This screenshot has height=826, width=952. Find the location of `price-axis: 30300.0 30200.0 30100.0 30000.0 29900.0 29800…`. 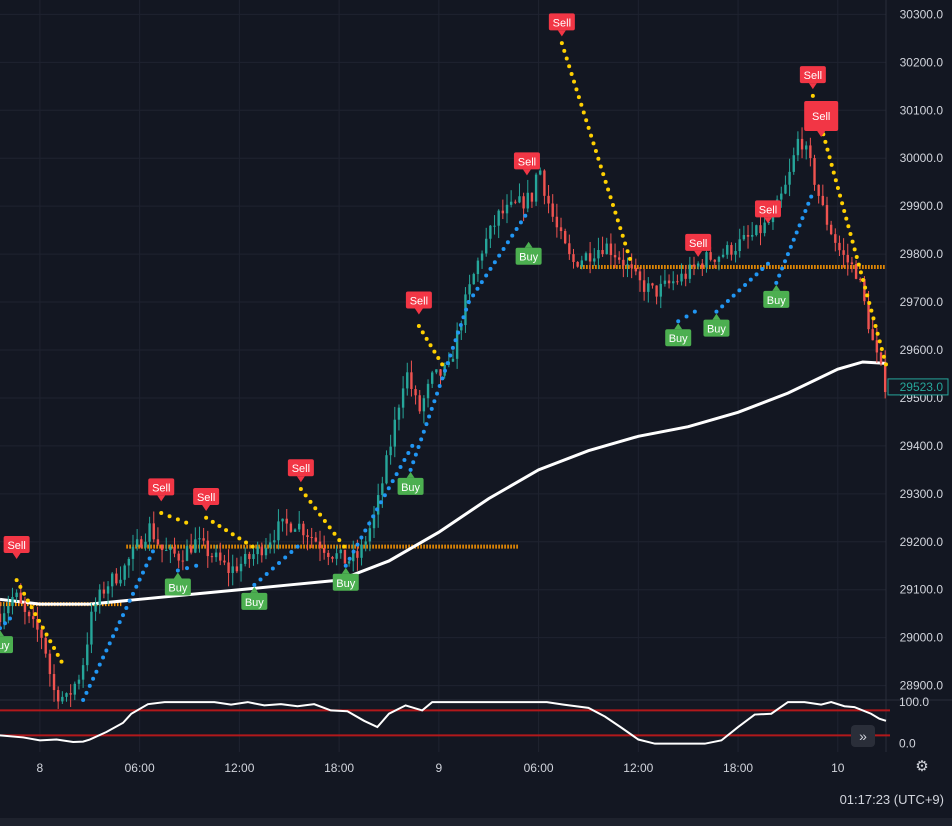

price-axis: 30300.0 30200.0 30100.0 30000.0 29900.0 29800… is located at coordinates (918, 350).